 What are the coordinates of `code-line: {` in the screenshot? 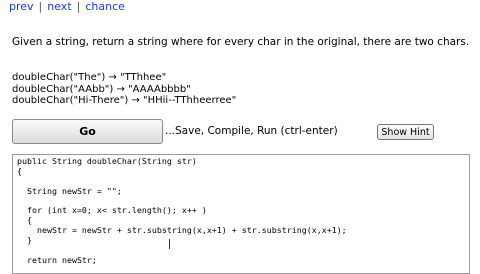 It's located at (19, 170).